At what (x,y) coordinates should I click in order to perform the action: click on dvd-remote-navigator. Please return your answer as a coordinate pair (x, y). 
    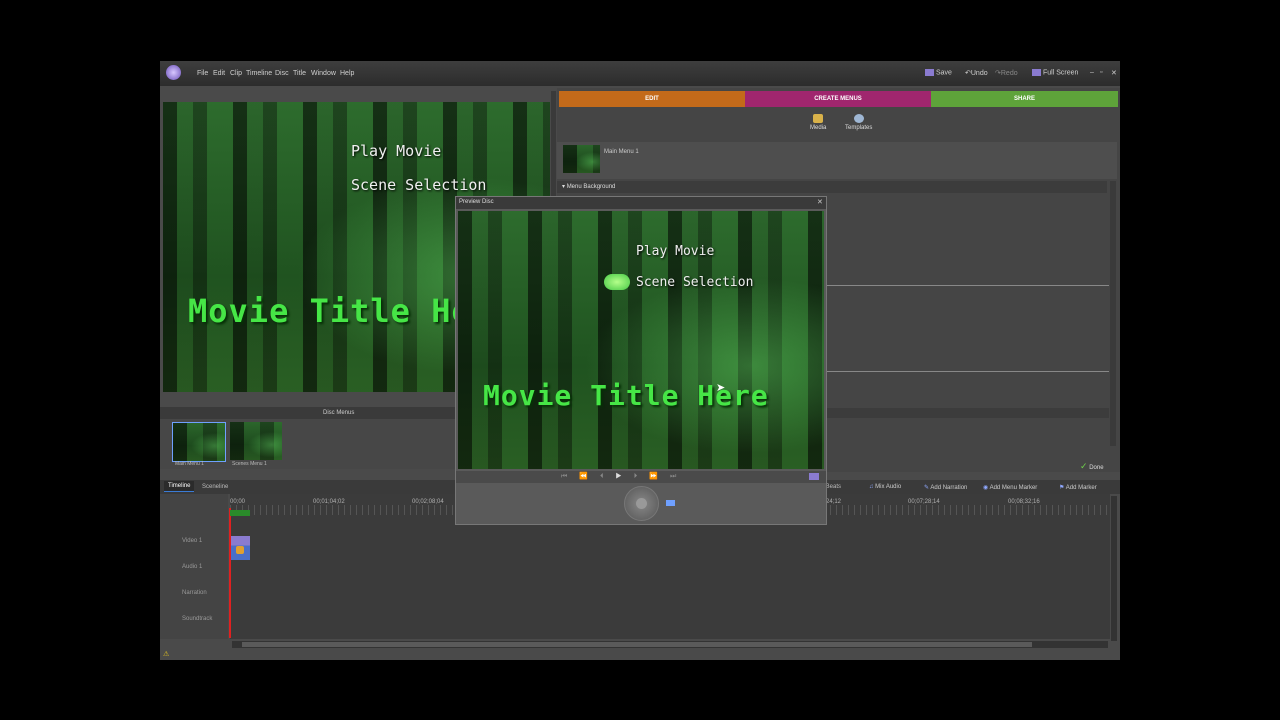
    Looking at the image, I should click on (641, 503).